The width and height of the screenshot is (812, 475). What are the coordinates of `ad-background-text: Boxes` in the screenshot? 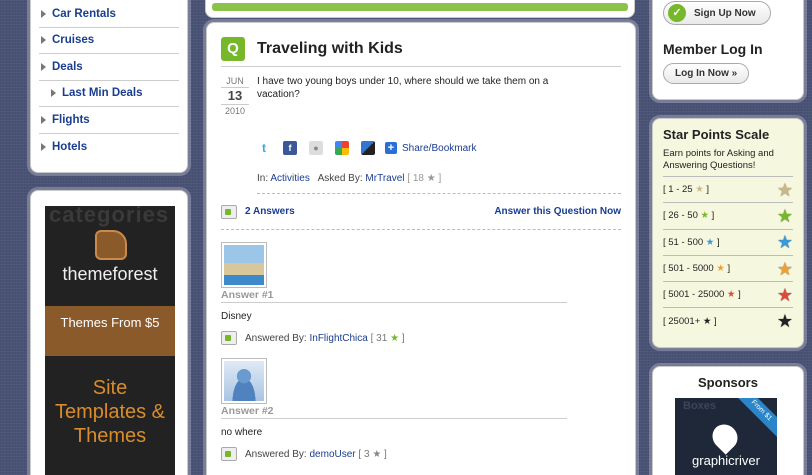 It's located at (700, 406).